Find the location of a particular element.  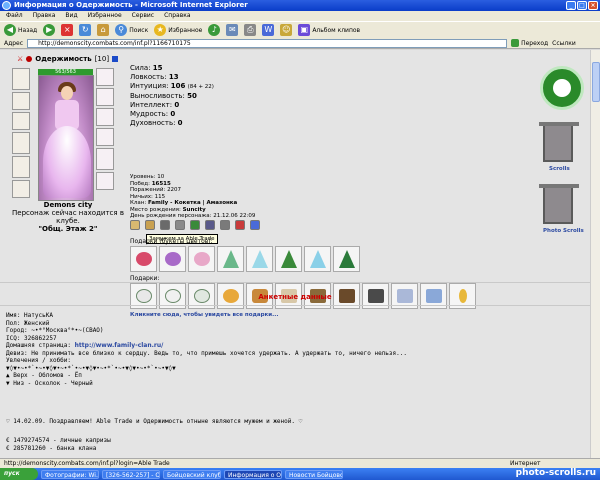

print-icon: ⎙ is located at coordinates (250, 30).